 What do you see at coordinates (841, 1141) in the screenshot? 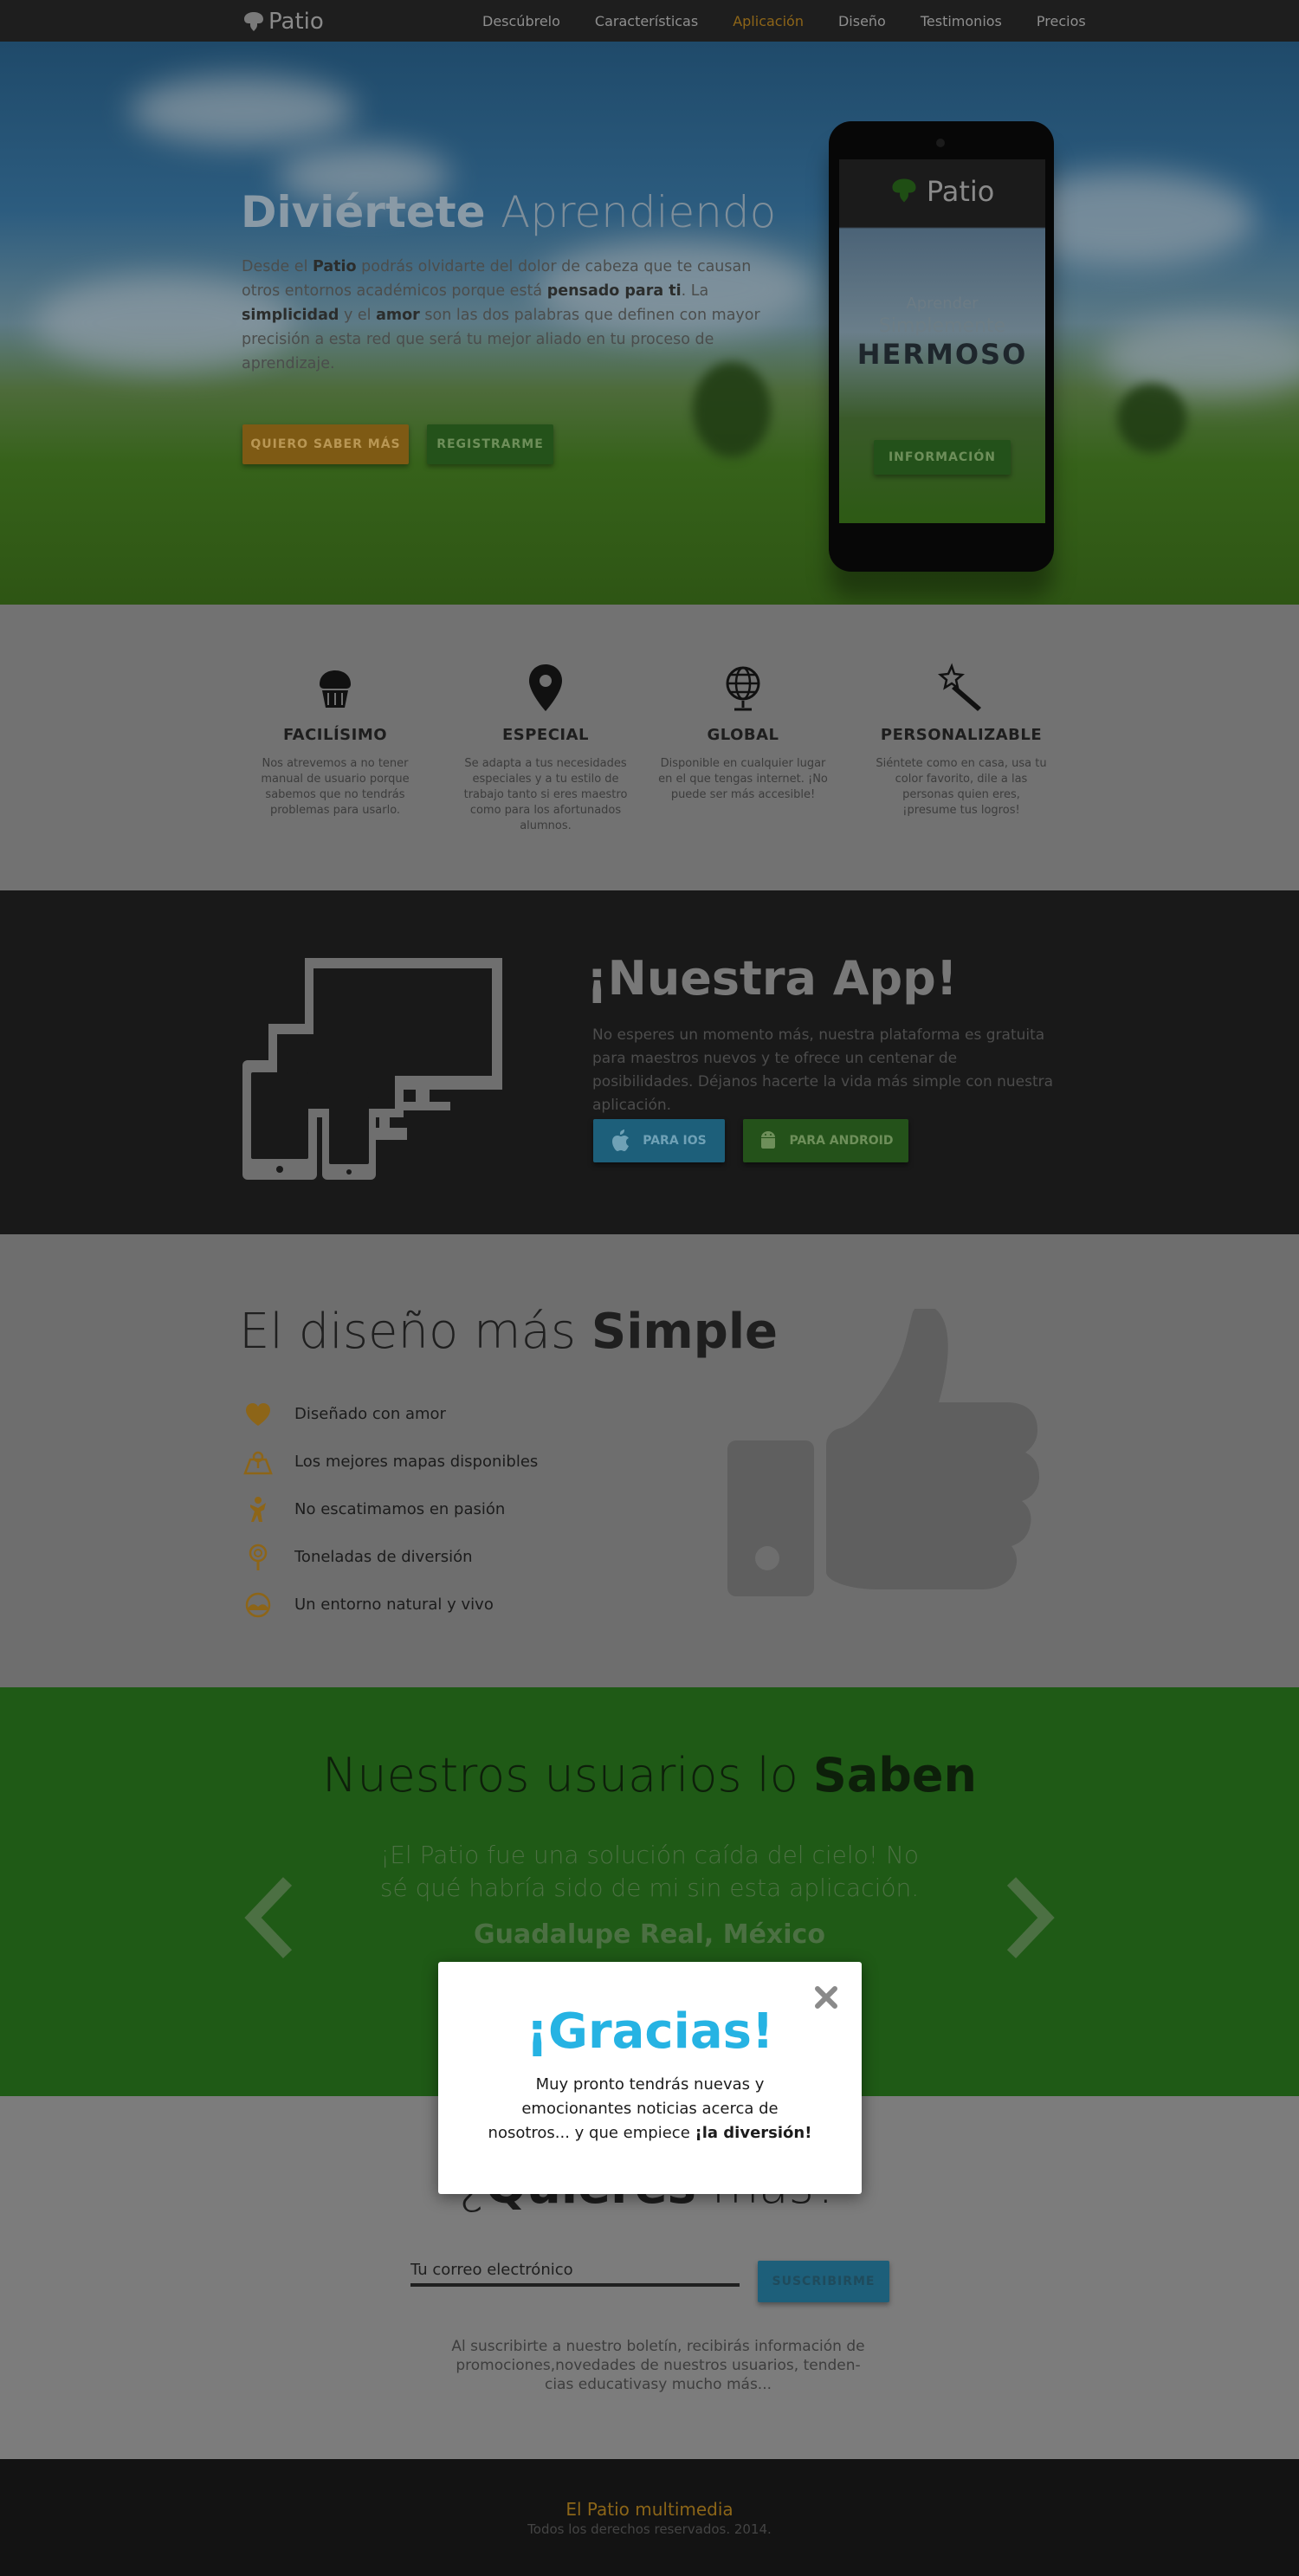
I see `android-button-label: PARA ANDROID` at bounding box center [841, 1141].